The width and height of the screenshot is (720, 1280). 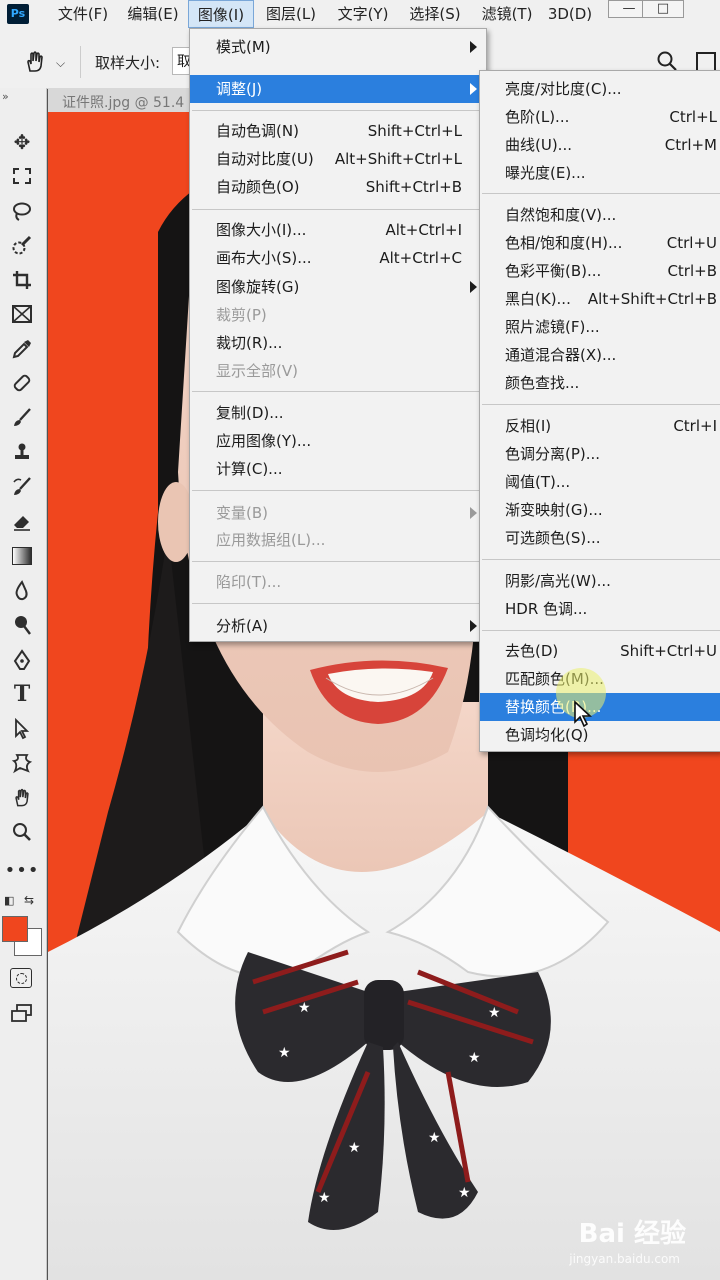 I want to click on zoom-tool-icon, so click(x=22, y=832).